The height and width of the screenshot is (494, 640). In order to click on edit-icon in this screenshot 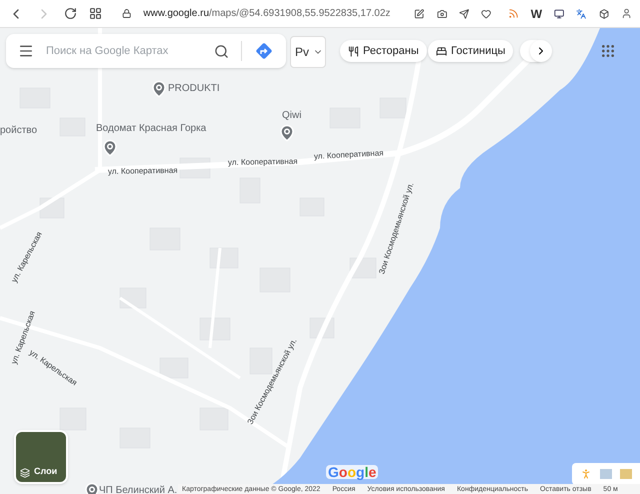, I will do `click(419, 14)`.